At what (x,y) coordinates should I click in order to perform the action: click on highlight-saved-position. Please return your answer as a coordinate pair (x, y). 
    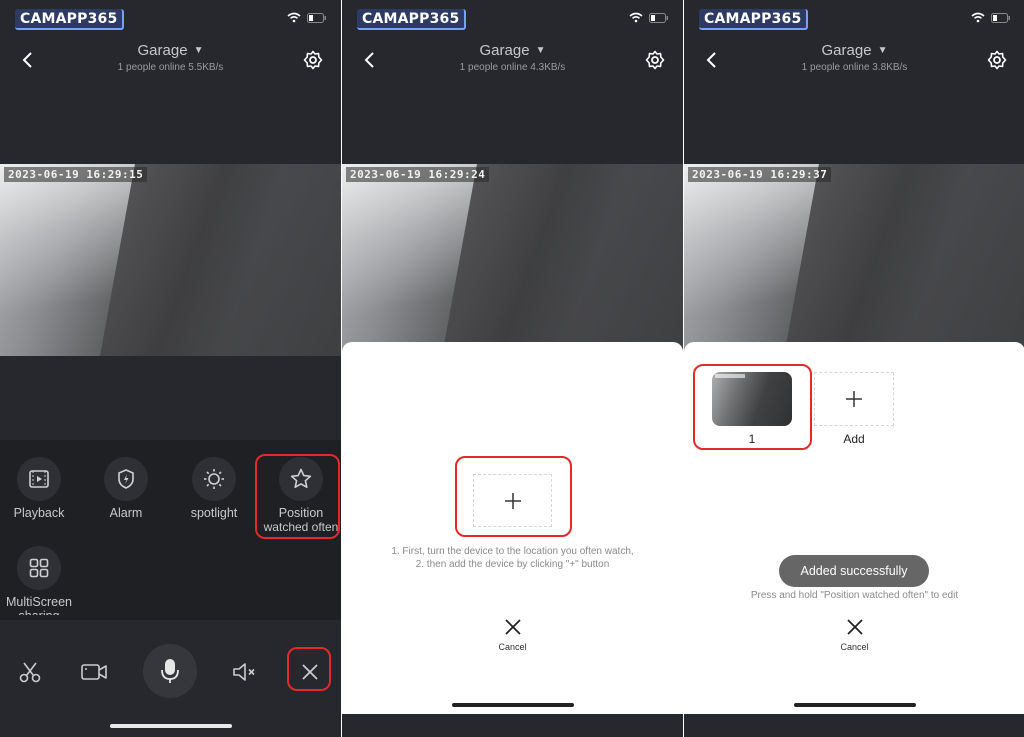
    Looking at the image, I should click on (752, 407).